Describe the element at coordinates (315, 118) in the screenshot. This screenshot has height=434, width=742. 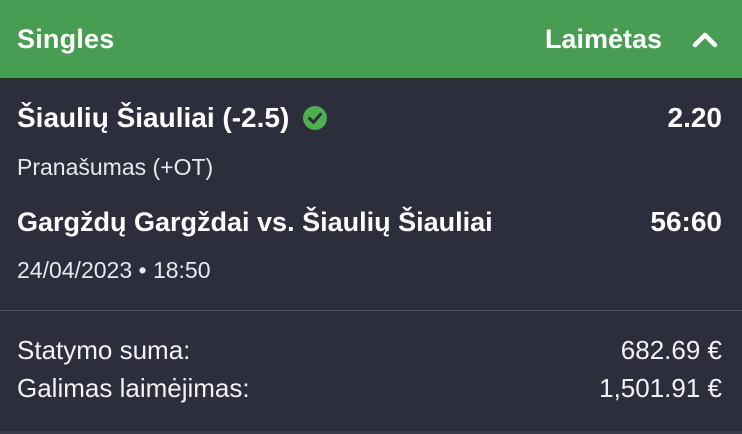
I see `check-circle-icon` at that location.